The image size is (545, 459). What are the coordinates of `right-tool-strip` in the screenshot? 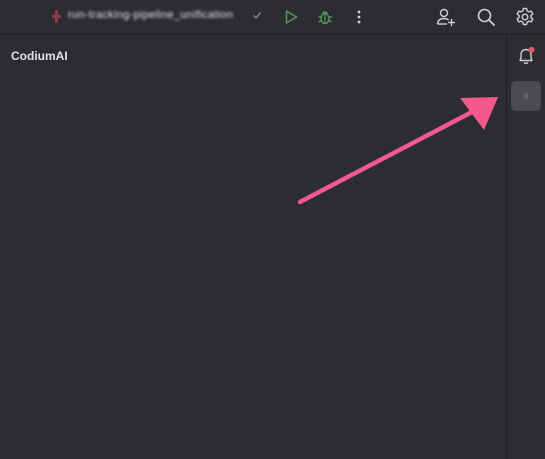 It's located at (525, 247).